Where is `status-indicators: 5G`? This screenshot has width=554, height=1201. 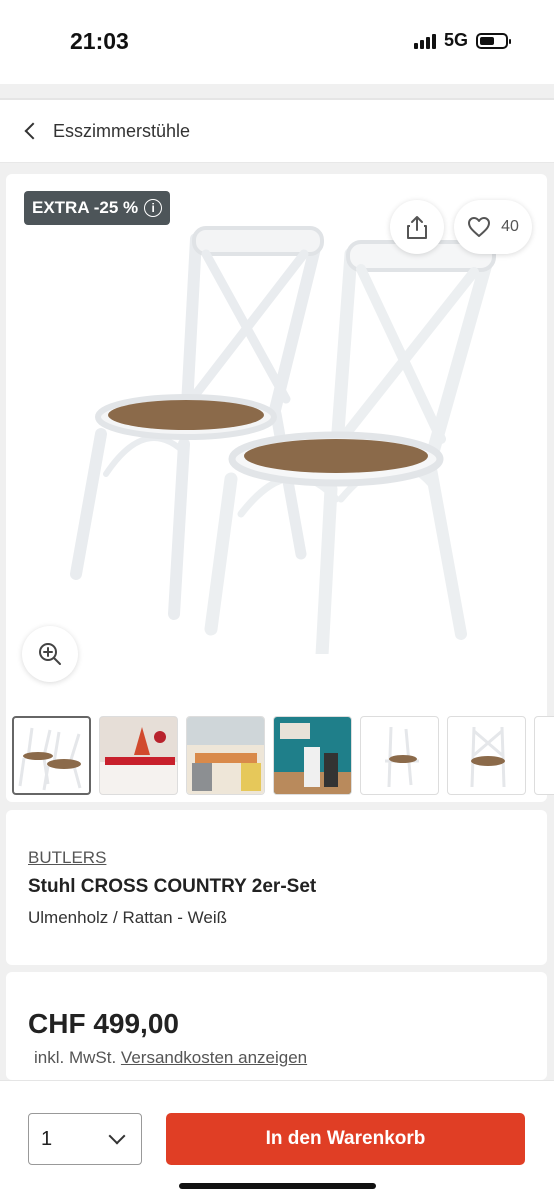
status-indicators: 5G is located at coordinates (462, 40).